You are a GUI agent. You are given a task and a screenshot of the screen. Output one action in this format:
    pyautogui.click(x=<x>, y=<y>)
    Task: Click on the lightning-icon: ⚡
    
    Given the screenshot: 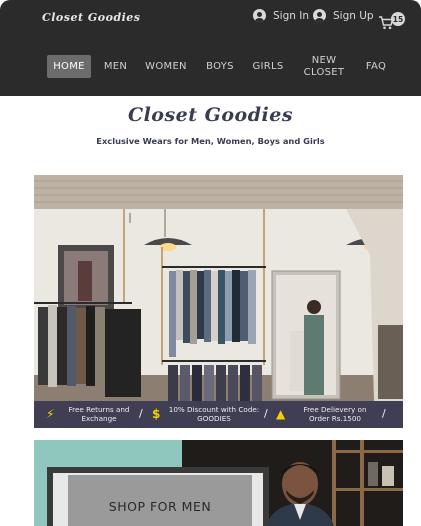 What is the action you would take?
    pyautogui.click(x=50, y=414)
    